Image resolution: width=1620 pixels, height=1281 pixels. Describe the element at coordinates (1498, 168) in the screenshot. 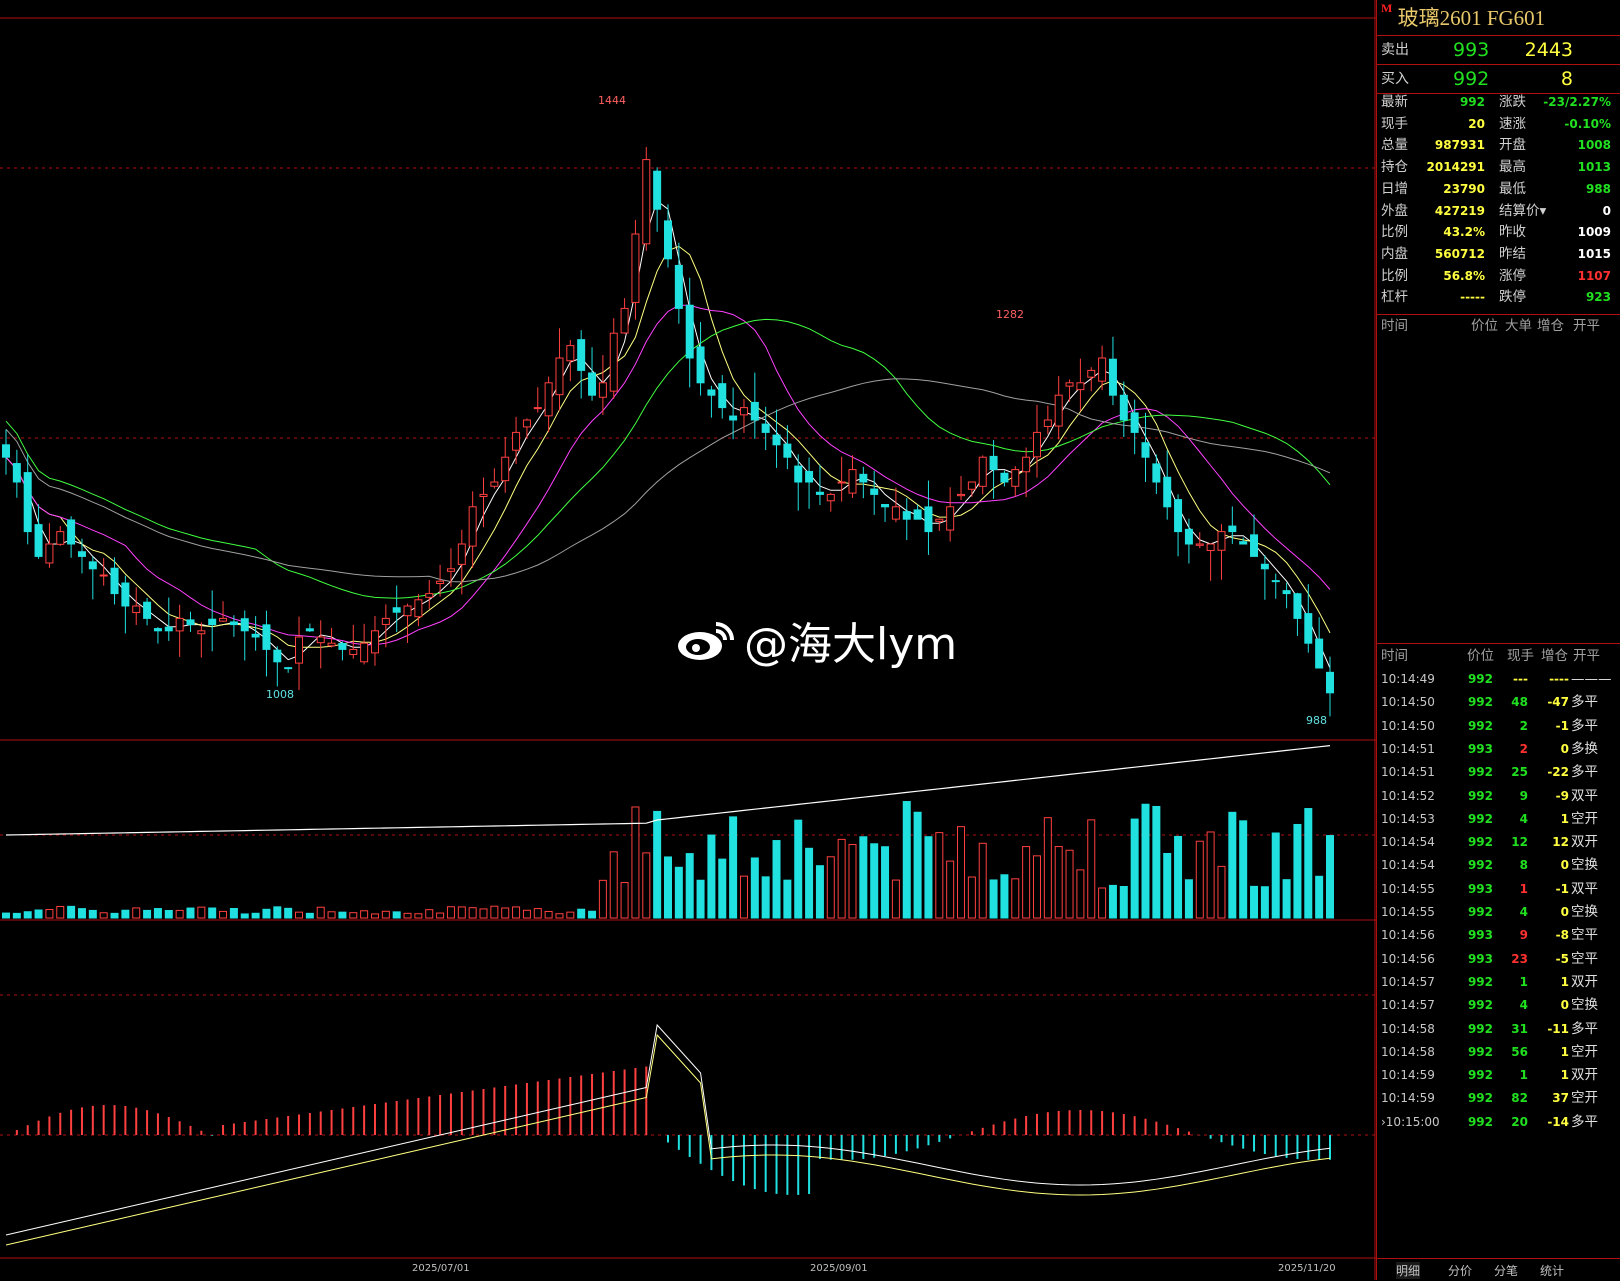

I see `stat-row: 持仓 2014291 最高 1013` at that location.